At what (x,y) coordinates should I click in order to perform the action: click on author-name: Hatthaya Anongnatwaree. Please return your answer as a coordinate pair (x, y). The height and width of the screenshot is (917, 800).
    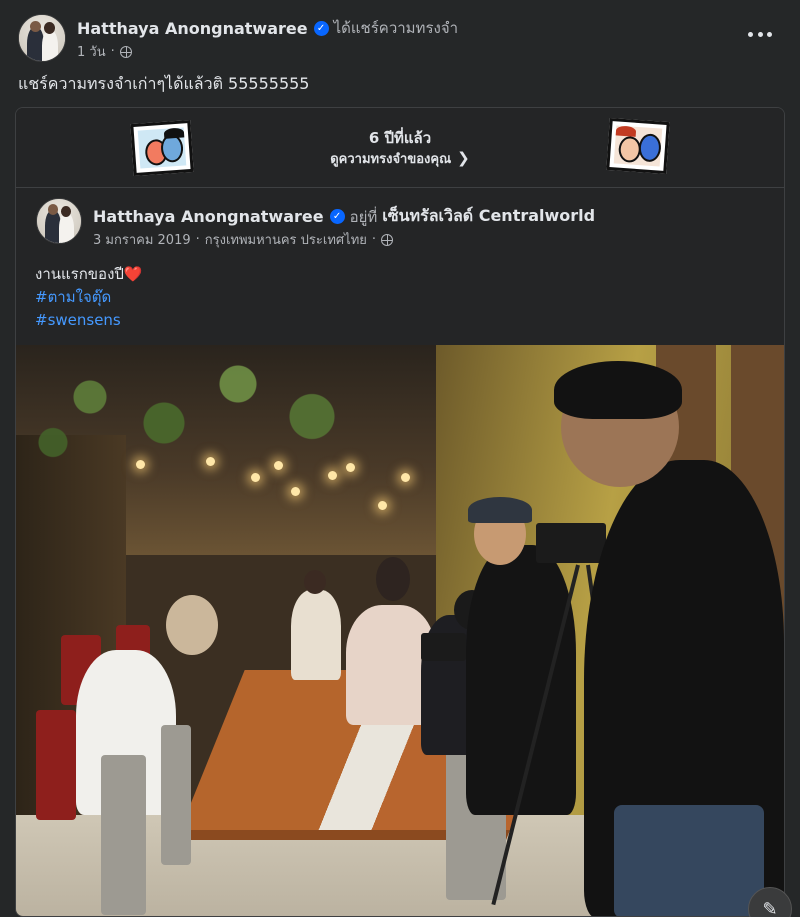
    Looking at the image, I should click on (192, 28).